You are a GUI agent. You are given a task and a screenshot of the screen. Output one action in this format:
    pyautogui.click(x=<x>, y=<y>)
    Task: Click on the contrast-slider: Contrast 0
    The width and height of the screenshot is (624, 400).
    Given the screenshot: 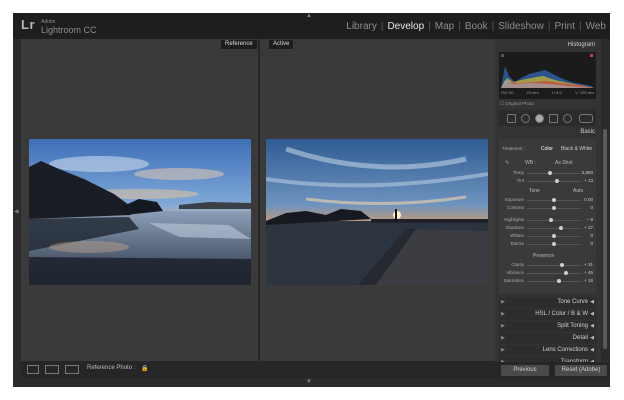 What is the action you would take?
    pyautogui.click(x=547, y=208)
    